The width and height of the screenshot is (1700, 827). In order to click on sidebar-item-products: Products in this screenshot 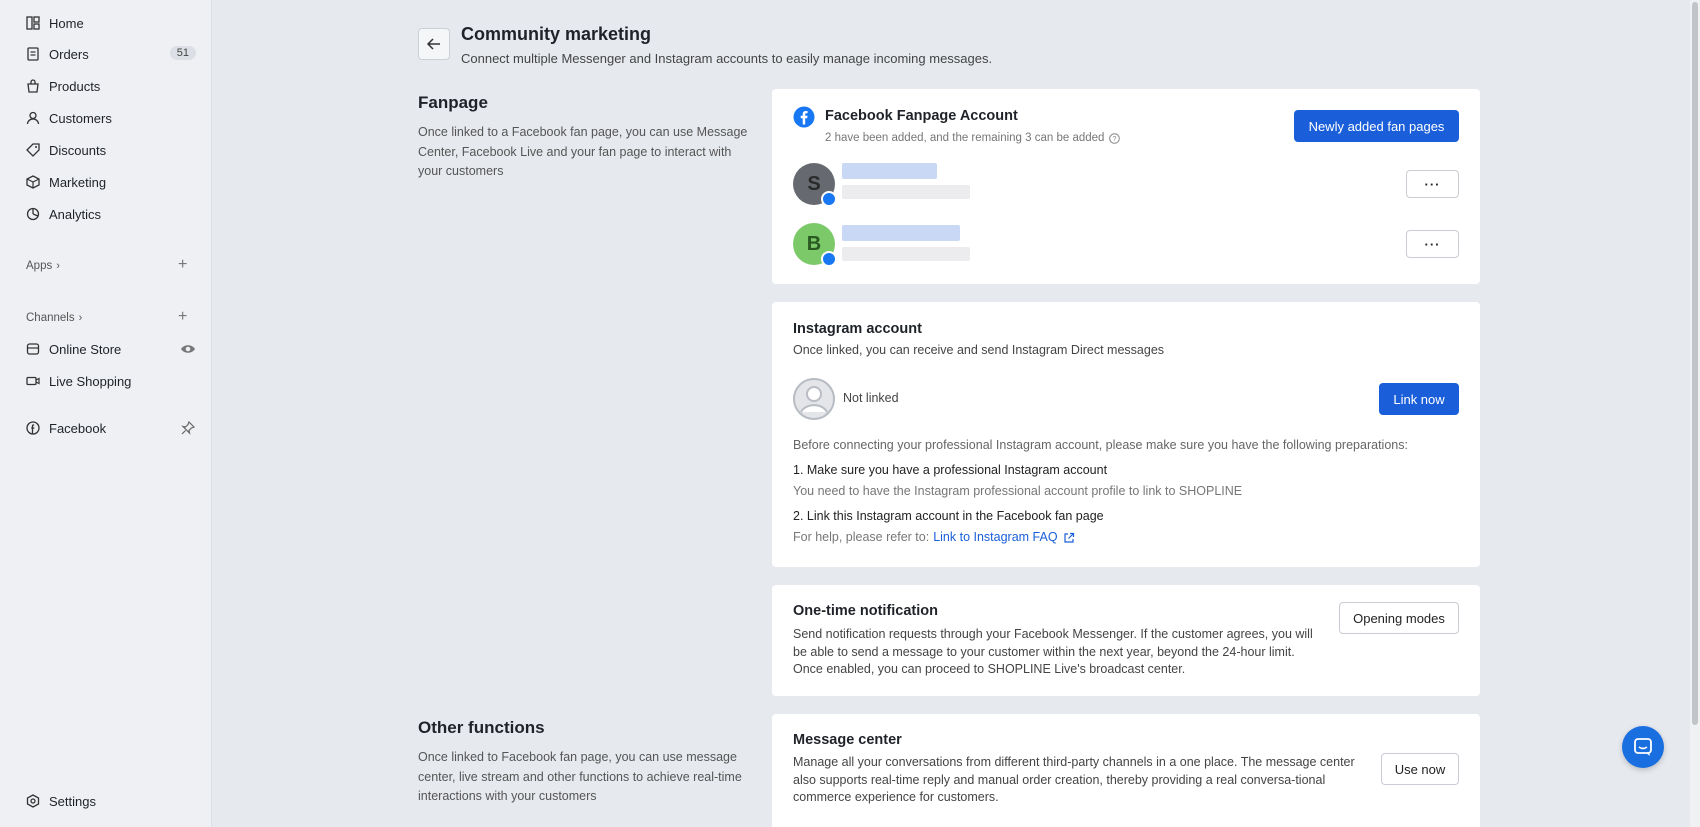, I will do `click(111, 86)`.